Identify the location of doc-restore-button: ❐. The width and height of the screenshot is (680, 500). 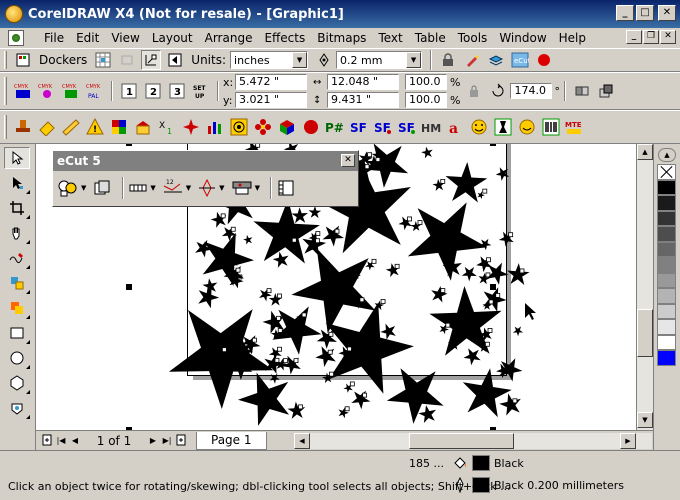
(651, 37).